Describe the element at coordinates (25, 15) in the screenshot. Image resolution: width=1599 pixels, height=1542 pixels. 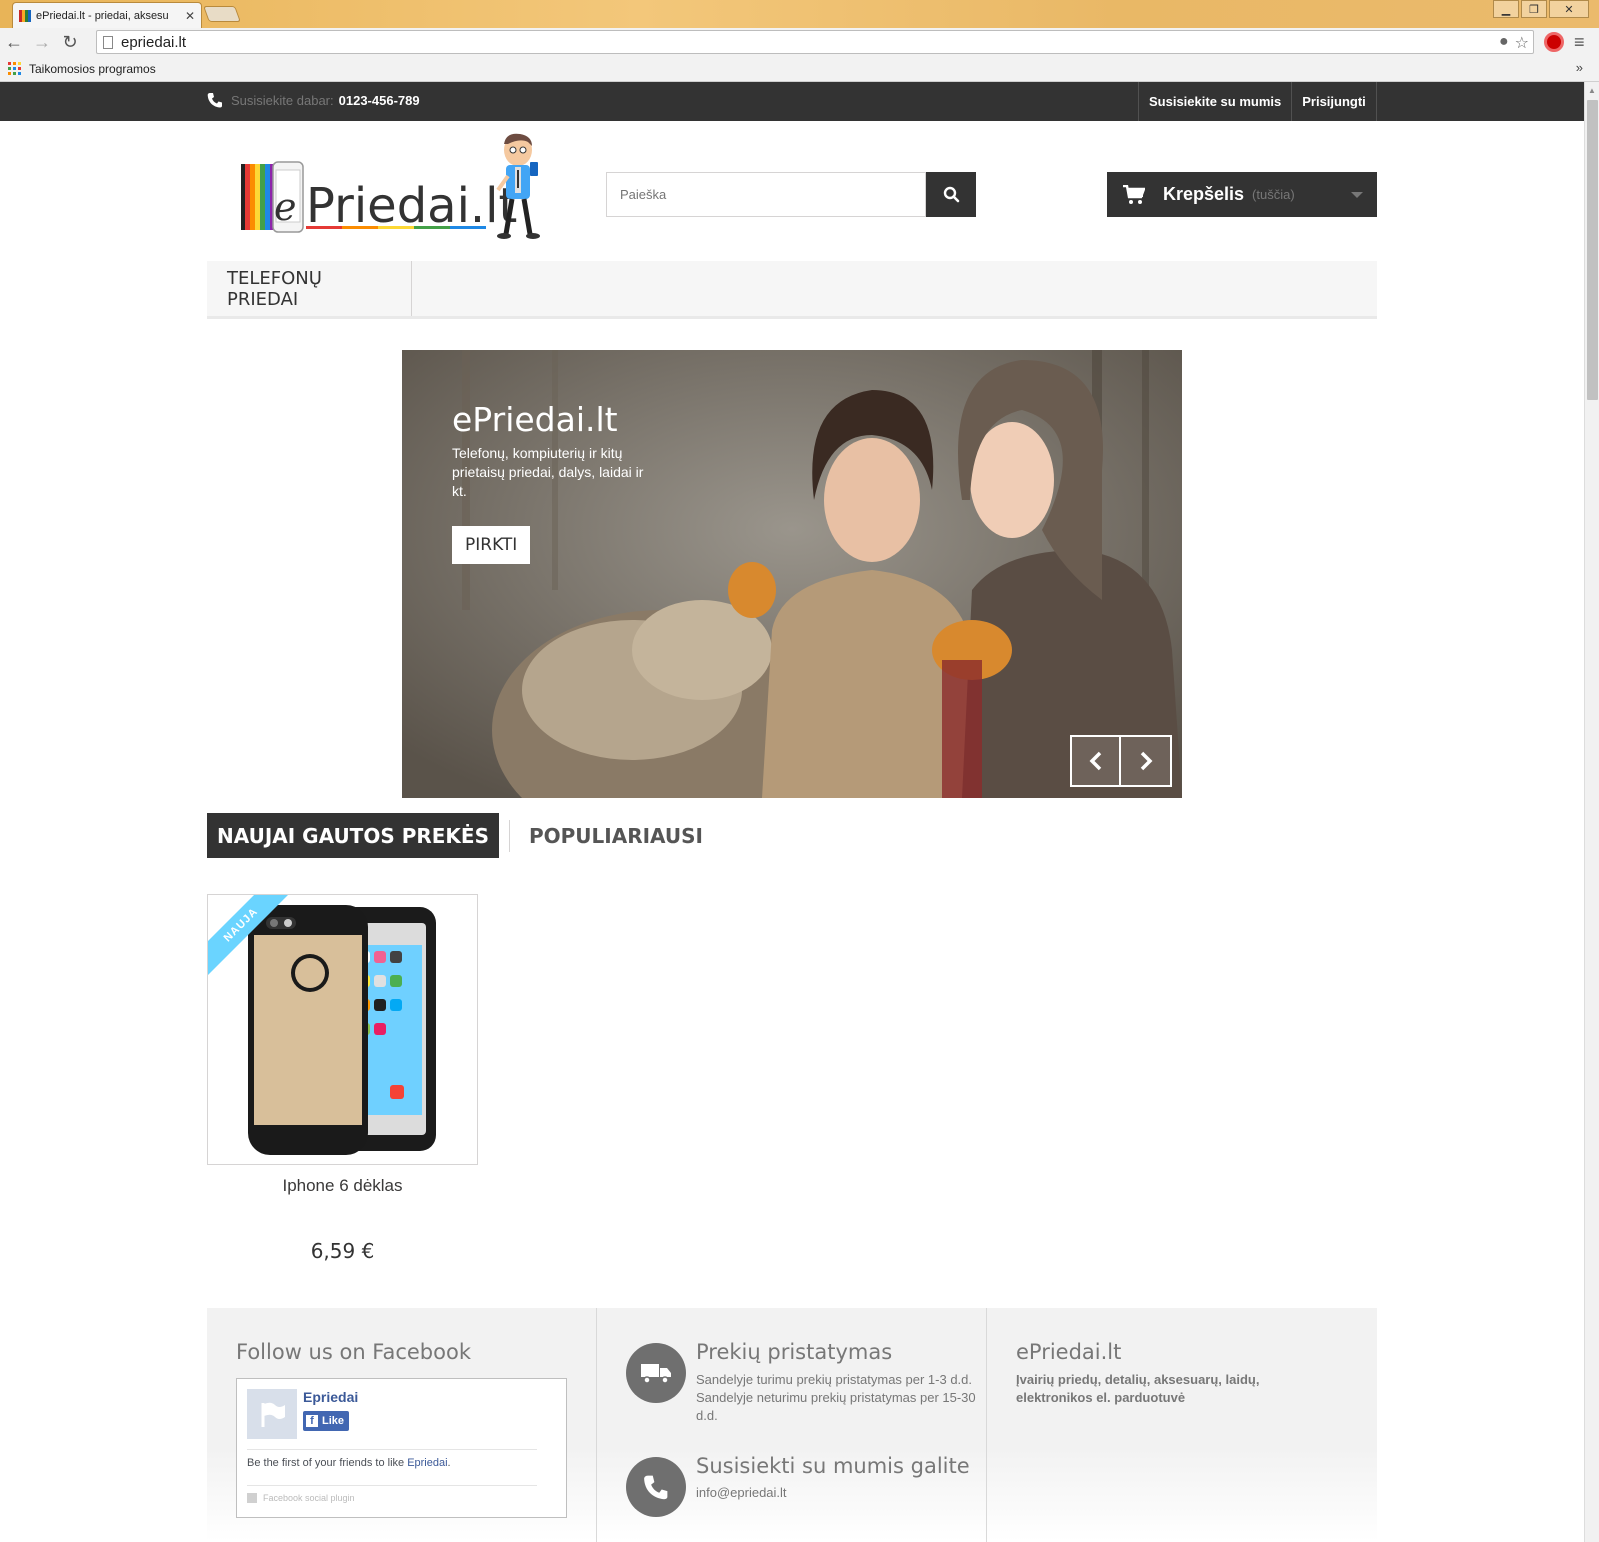
I see `site-favicon-icon` at that location.